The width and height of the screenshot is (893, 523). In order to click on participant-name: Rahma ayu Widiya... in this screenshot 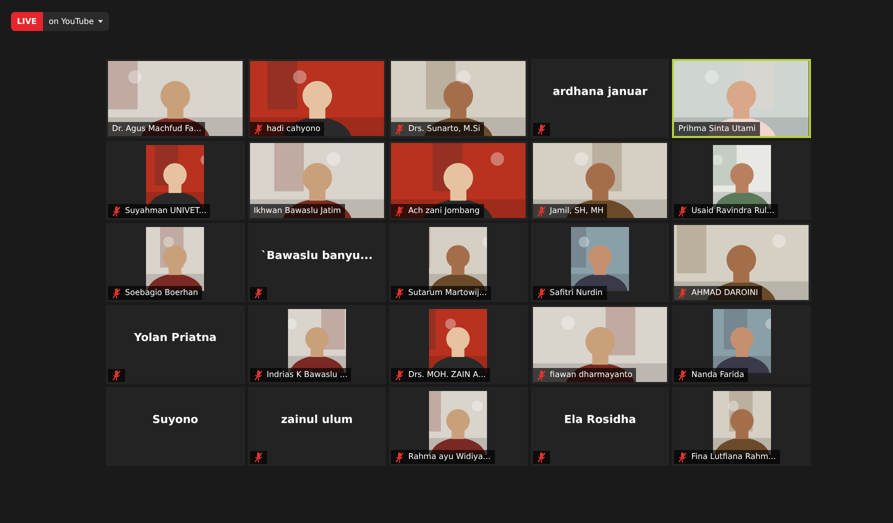, I will do `click(449, 457)`.